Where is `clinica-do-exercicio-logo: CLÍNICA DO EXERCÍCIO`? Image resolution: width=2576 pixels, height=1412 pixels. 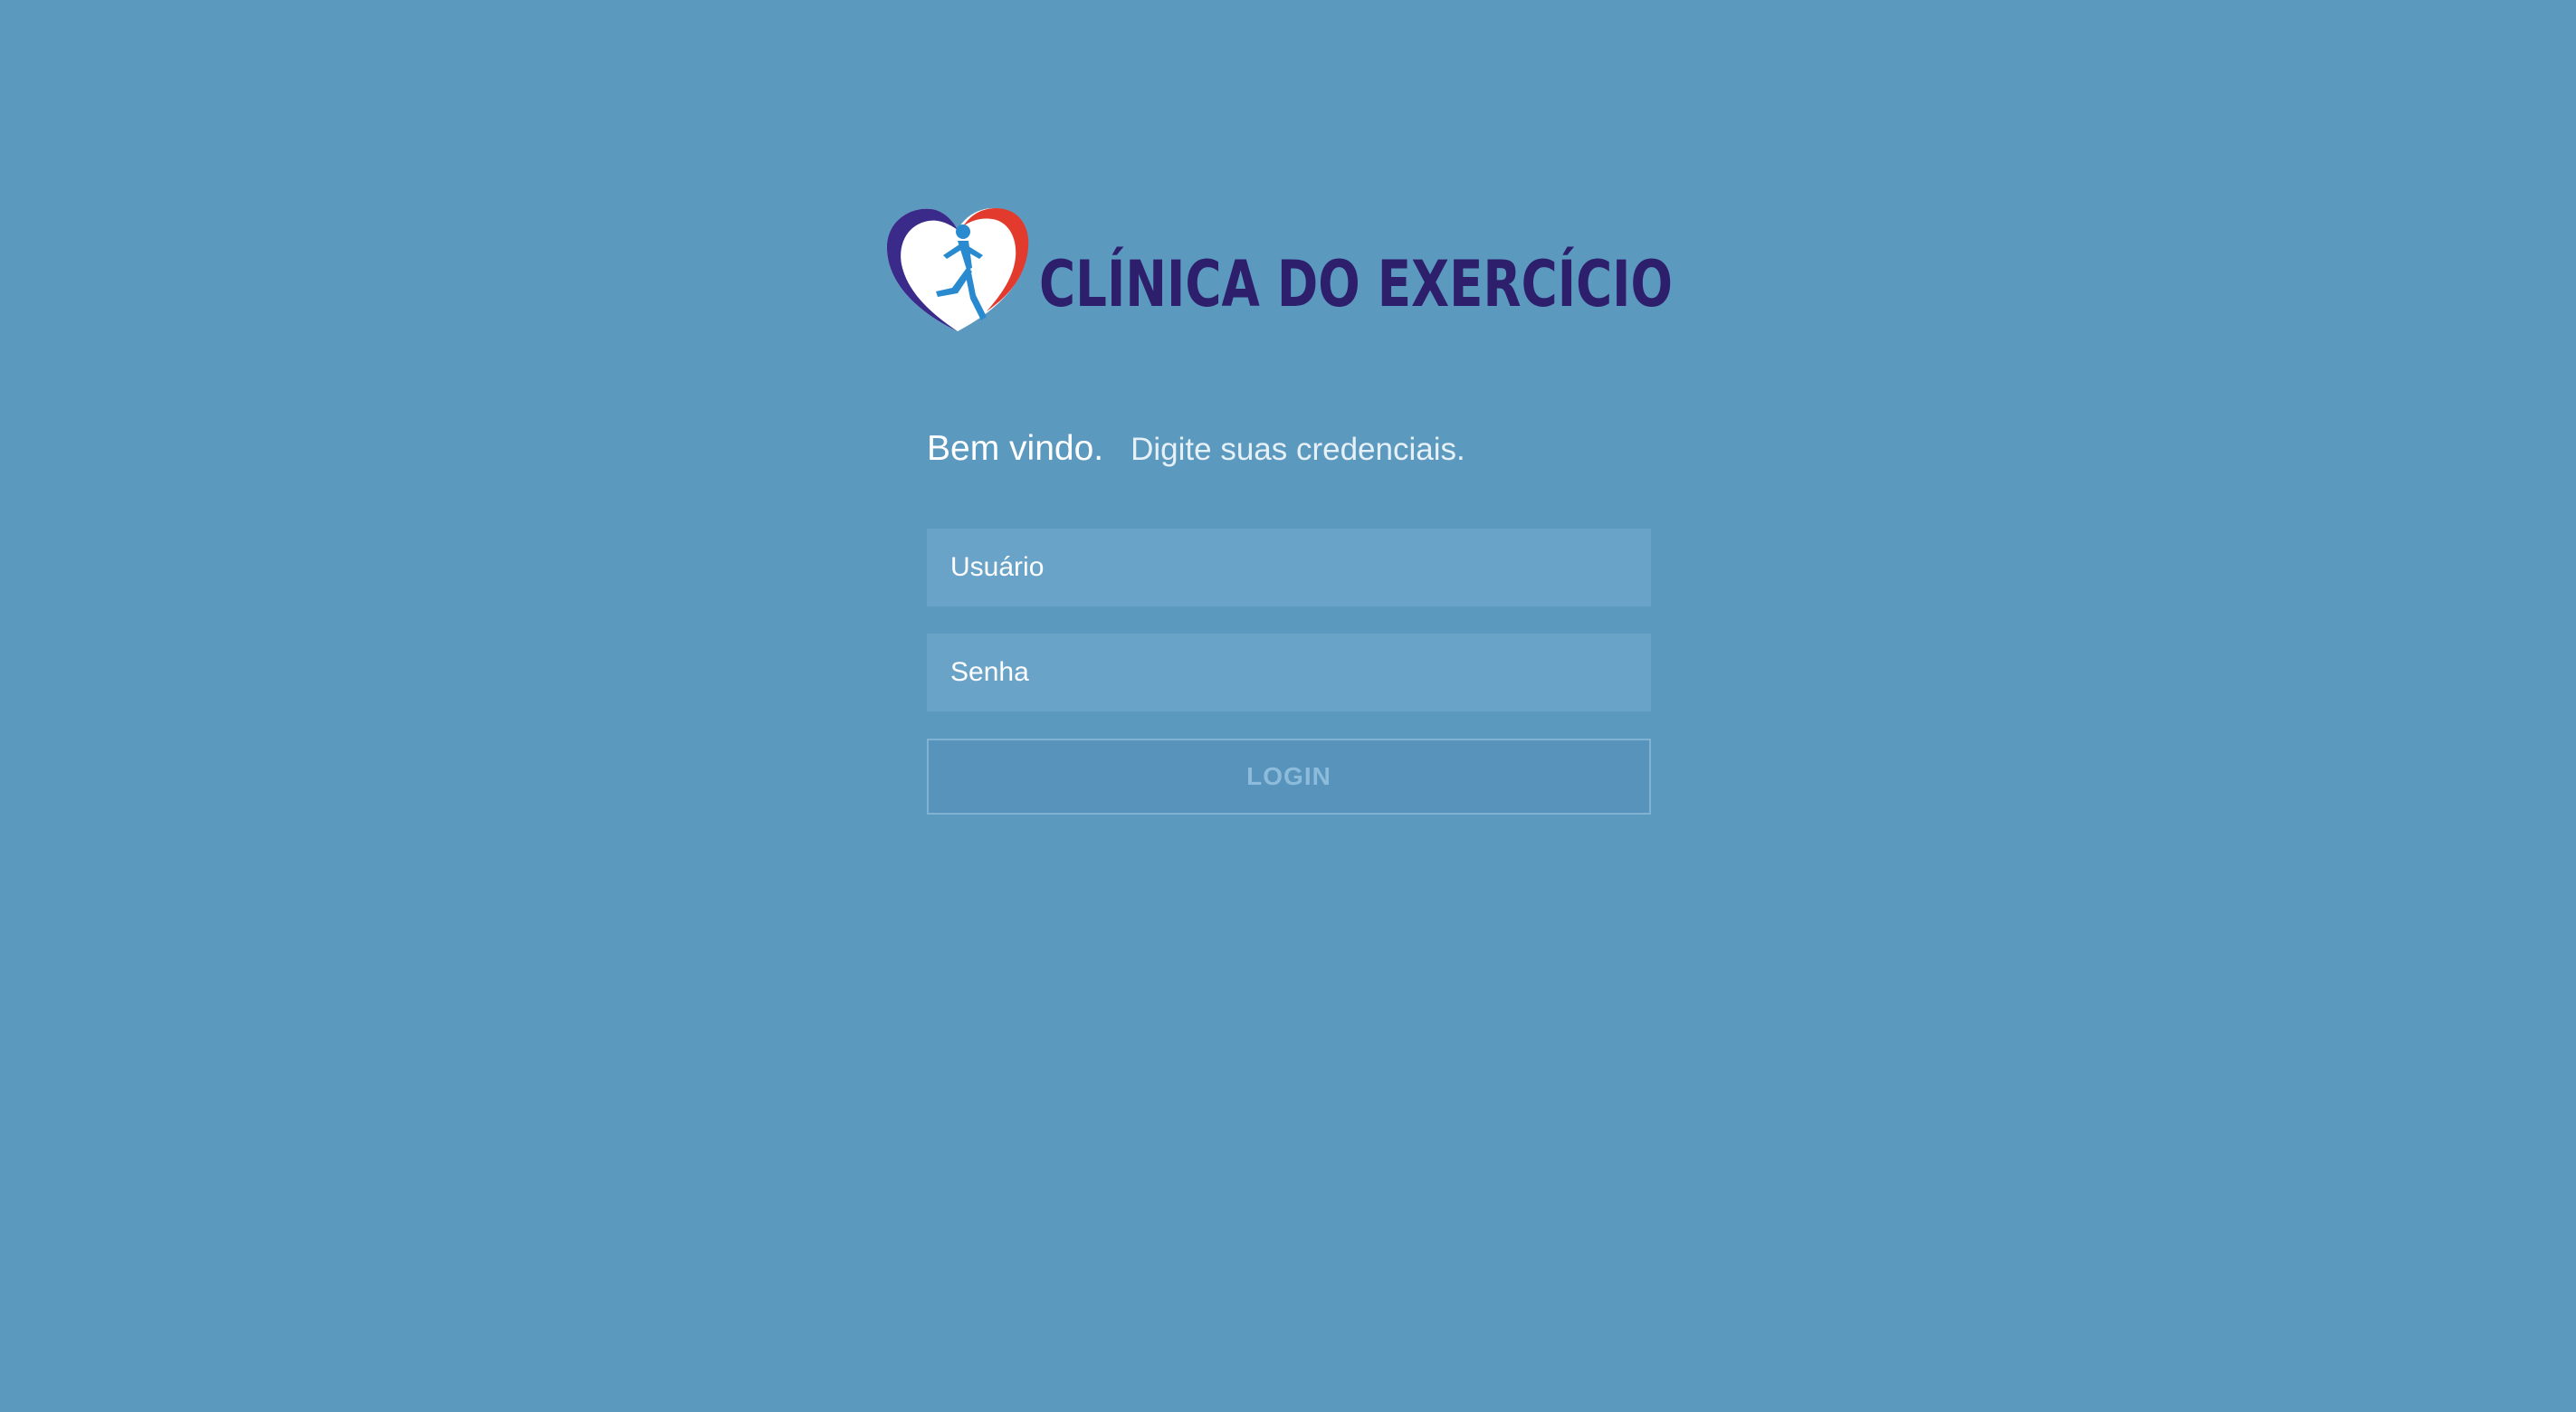
clinica-do-exercicio-logo: CLÍNICA DO EXERCÍCIO is located at coordinates (1279, 269).